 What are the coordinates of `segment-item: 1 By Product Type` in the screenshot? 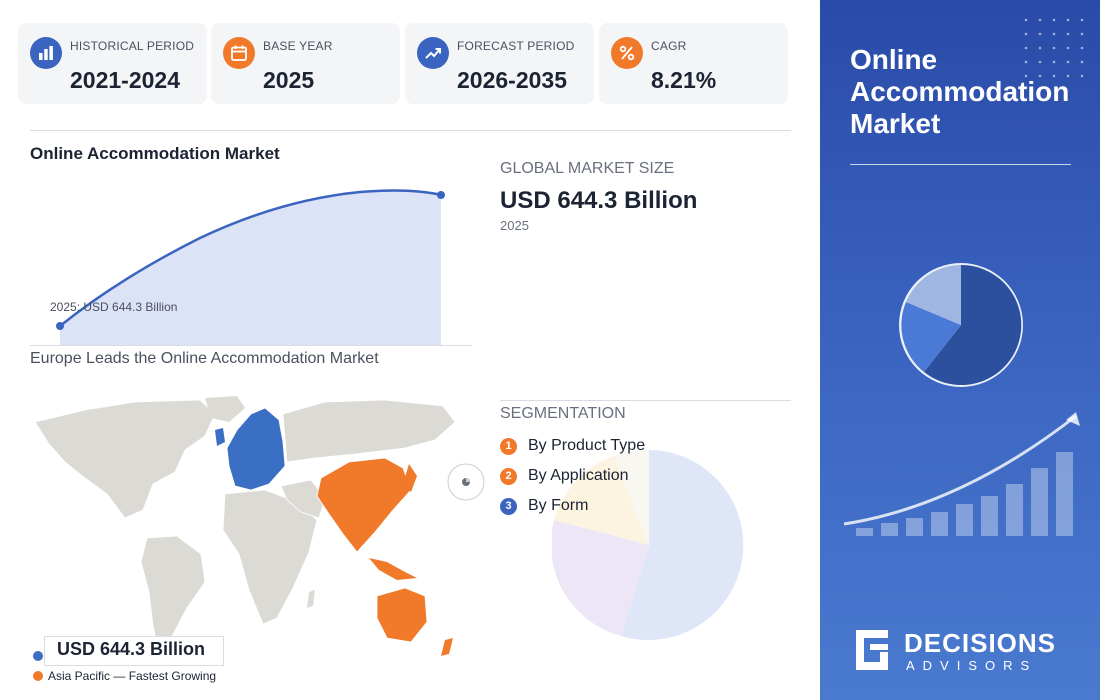 It's located at (572, 446).